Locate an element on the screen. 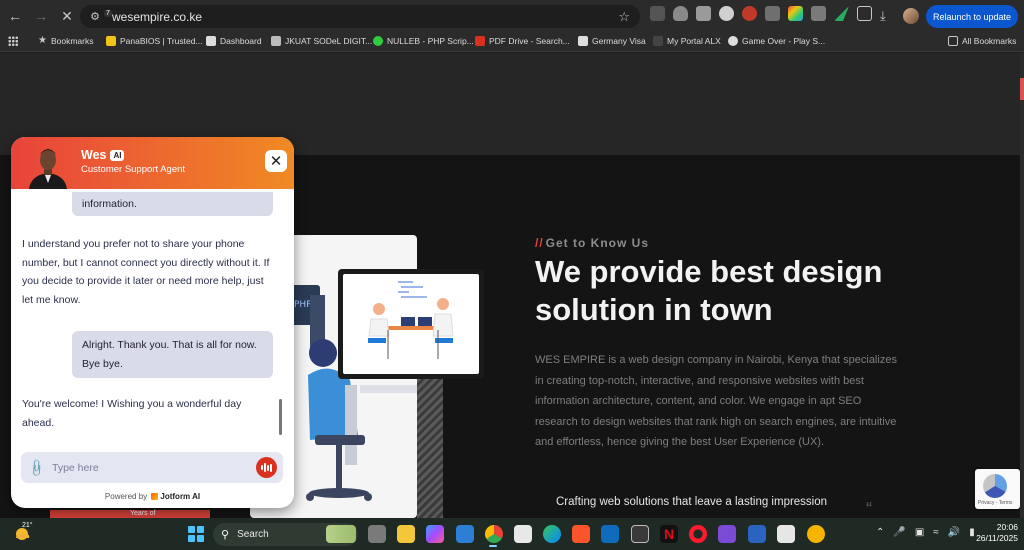 The image size is (1024, 550). monitor-screen is located at coordinates (411, 324).